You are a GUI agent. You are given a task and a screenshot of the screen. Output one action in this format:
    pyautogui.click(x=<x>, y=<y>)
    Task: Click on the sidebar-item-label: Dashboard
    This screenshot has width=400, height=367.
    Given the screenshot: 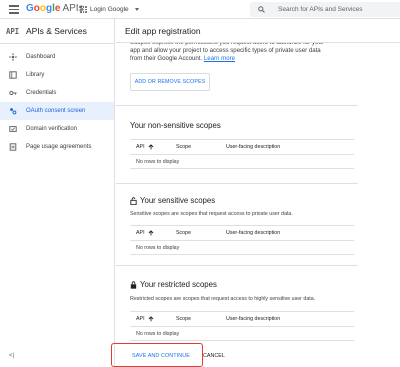 What is the action you would take?
    pyautogui.click(x=41, y=57)
    